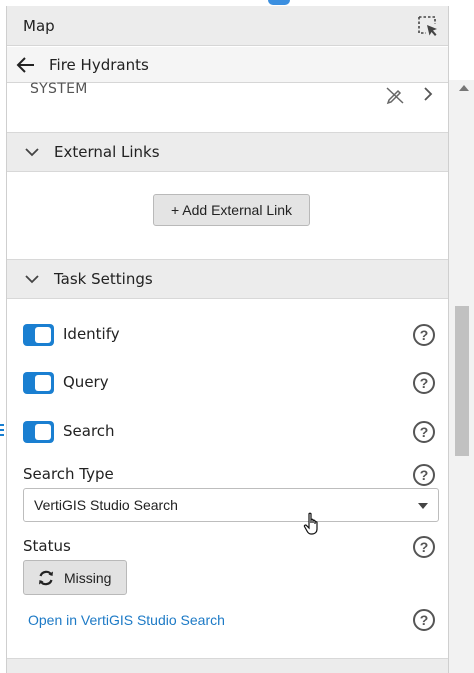  What do you see at coordinates (47, 546) in the screenshot?
I see `status-label: Status` at bounding box center [47, 546].